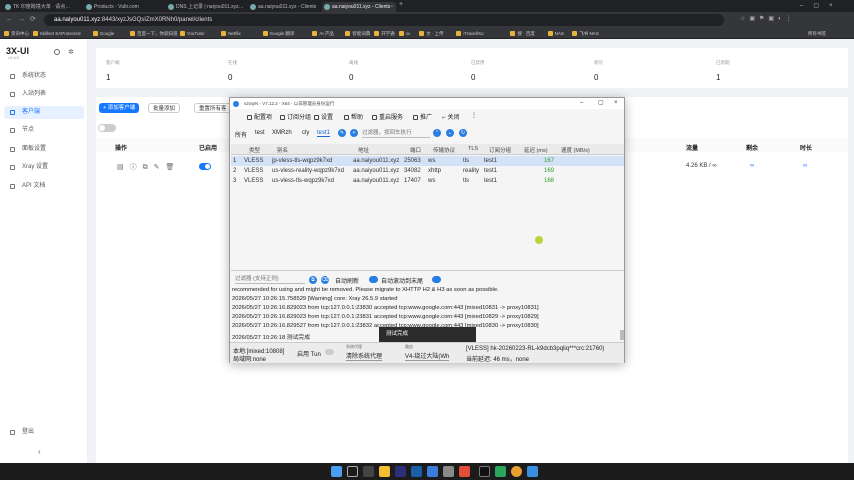  What do you see at coordinates (532, 471) in the screenshot?
I see `v2rayn-taskbar-icon` at bounding box center [532, 471].